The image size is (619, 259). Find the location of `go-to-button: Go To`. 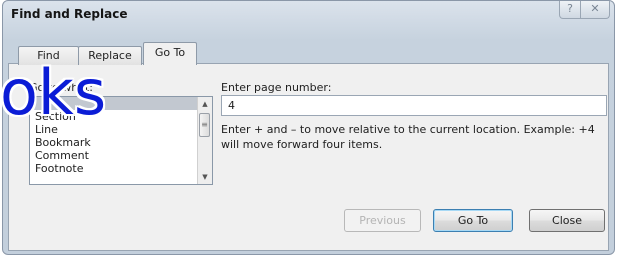

go-to-button: Go To is located at coordinates (473, 220).